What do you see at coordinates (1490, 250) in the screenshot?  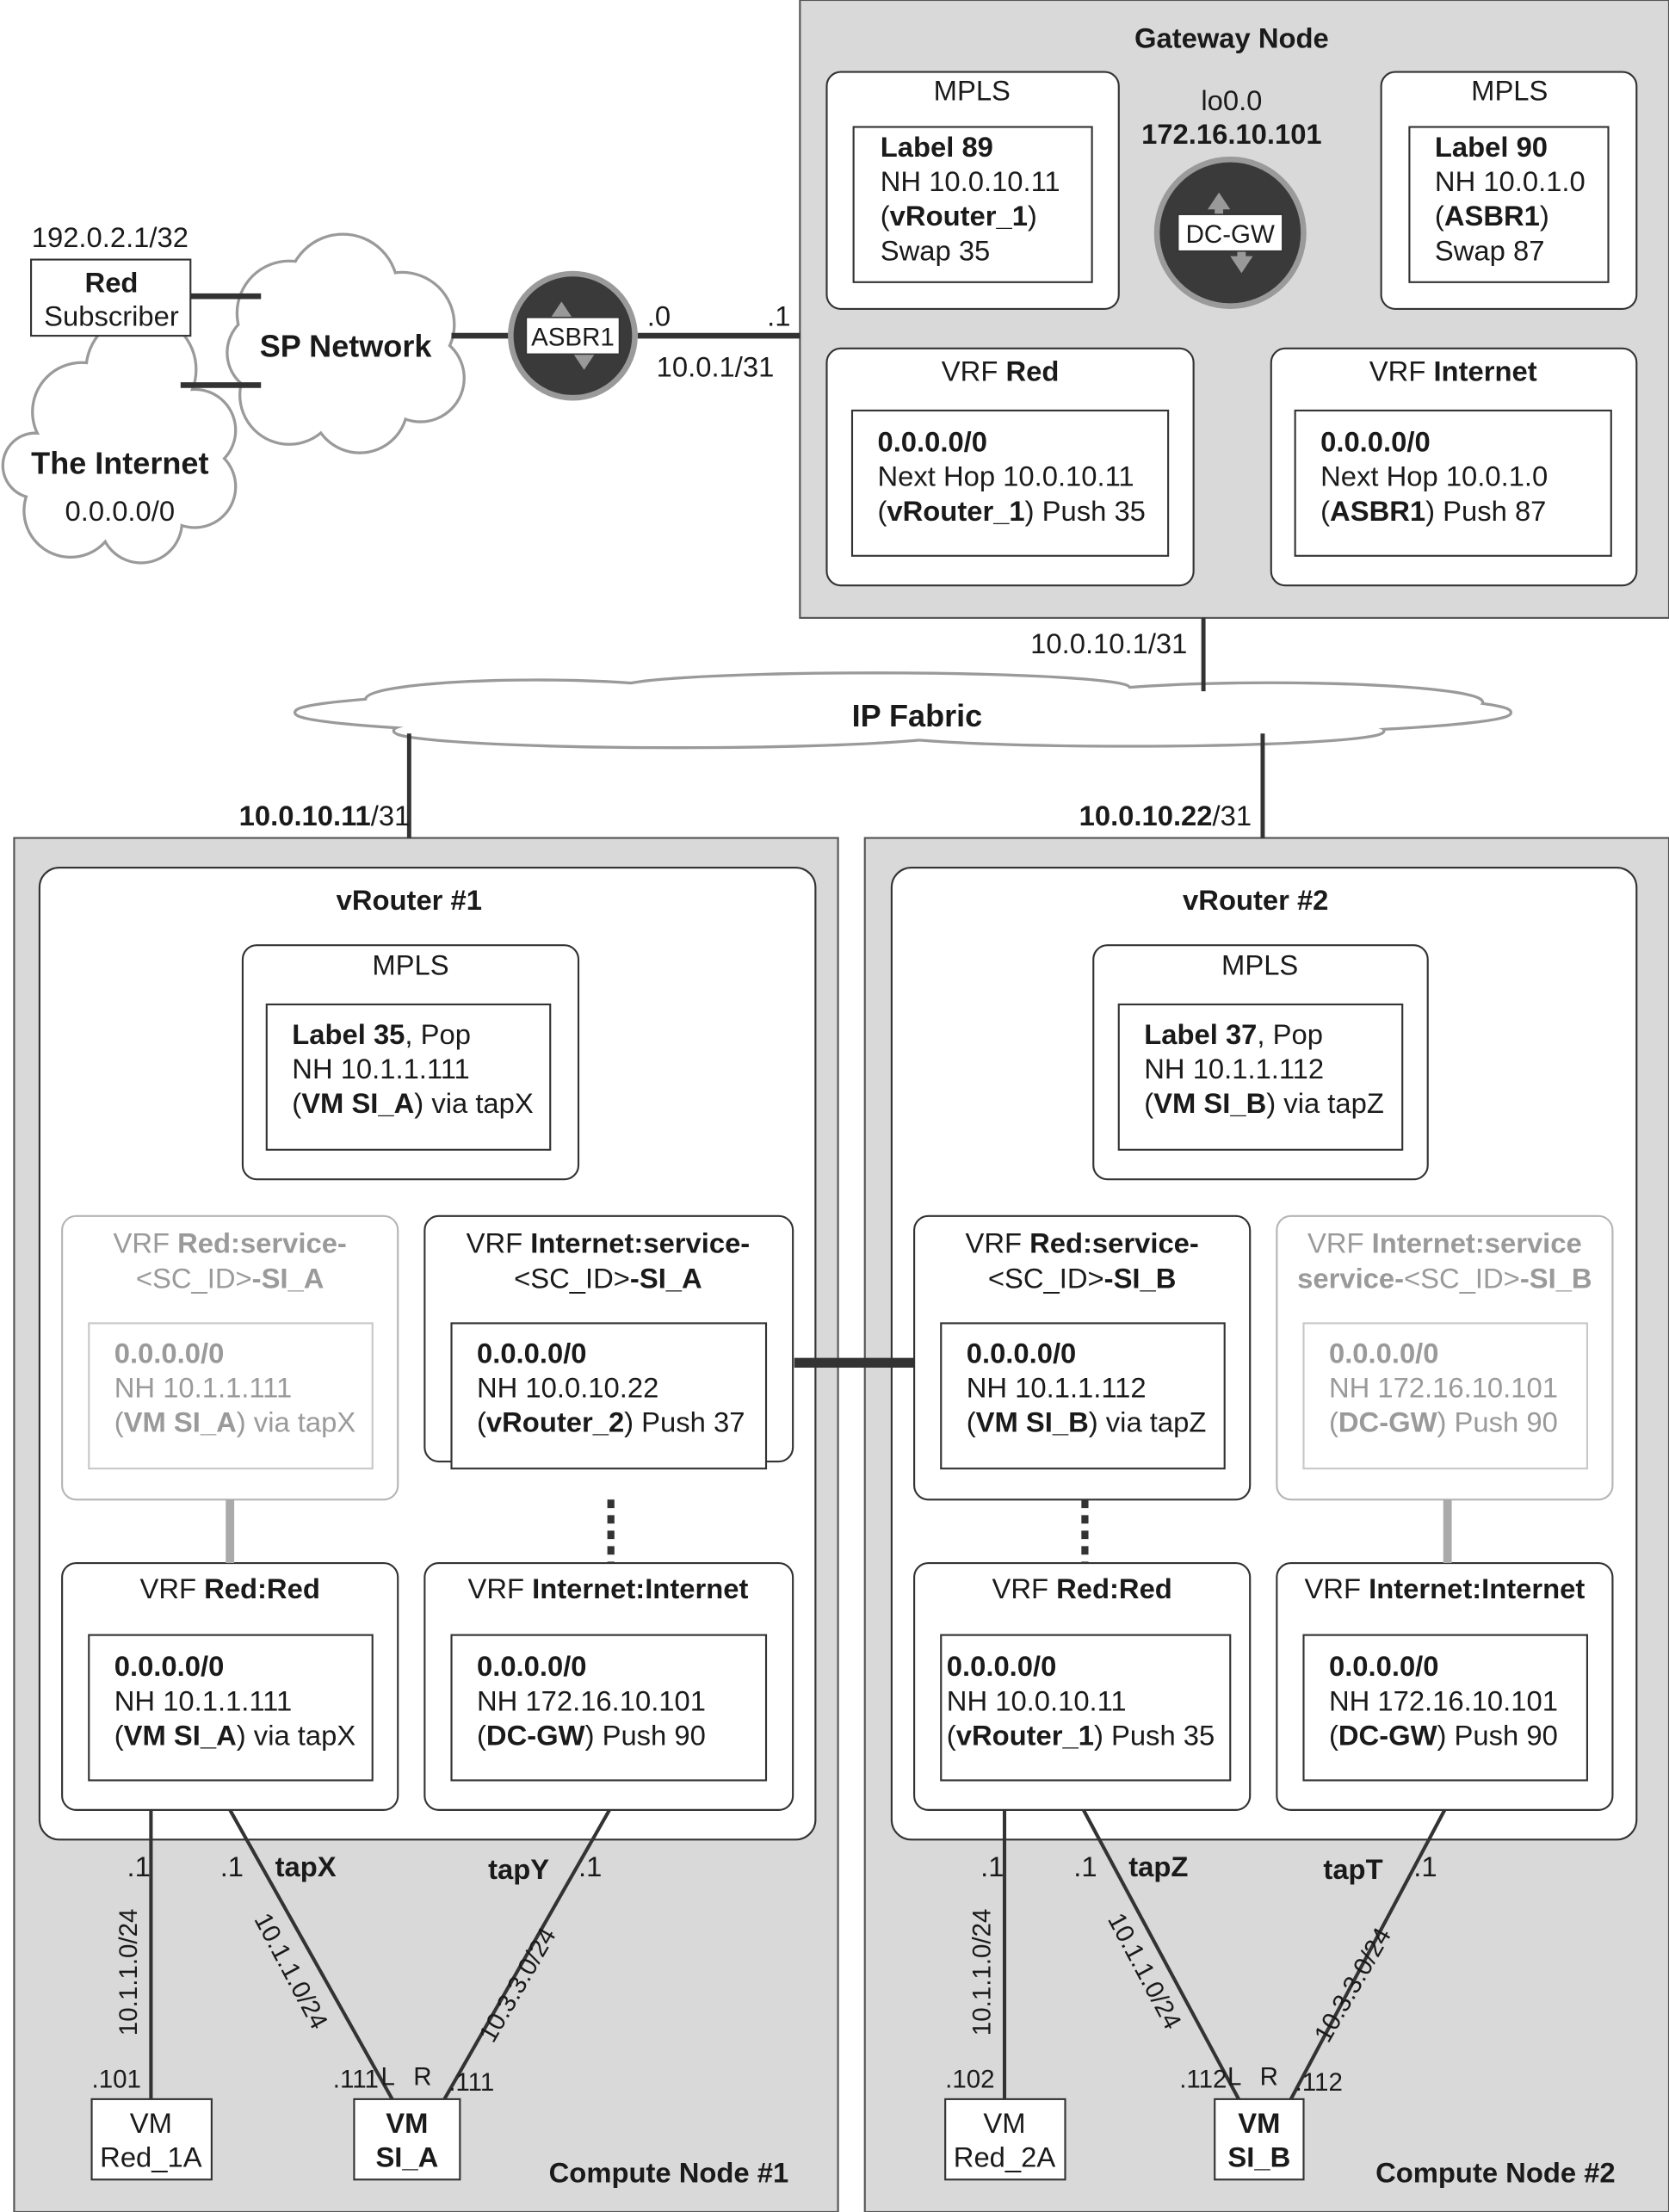 I see `gateway-mpls-right-line: Swap 87` at bounding box center [1490, 250].